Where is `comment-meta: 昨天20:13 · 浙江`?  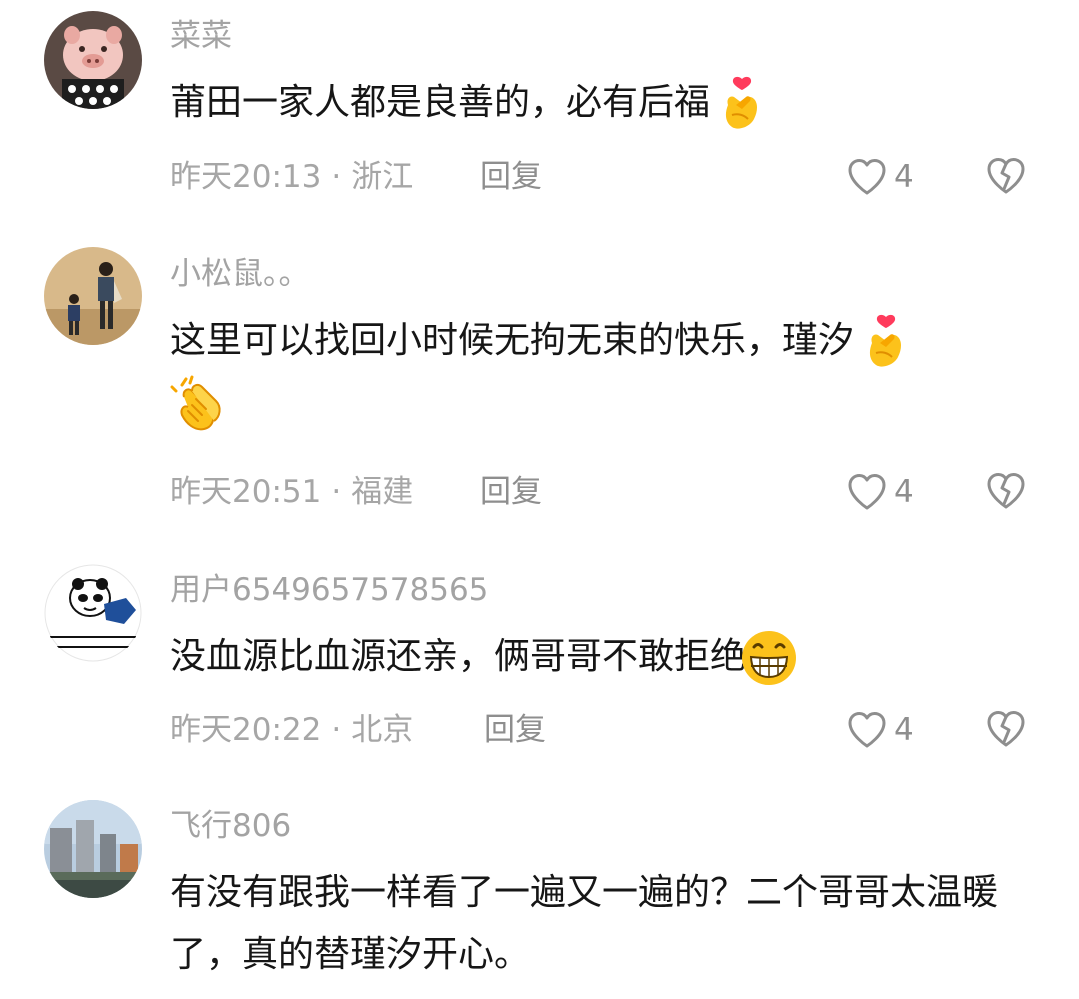
comment-meta: 昨天20:13 · 浙江 is located at coordinates (291, 177).